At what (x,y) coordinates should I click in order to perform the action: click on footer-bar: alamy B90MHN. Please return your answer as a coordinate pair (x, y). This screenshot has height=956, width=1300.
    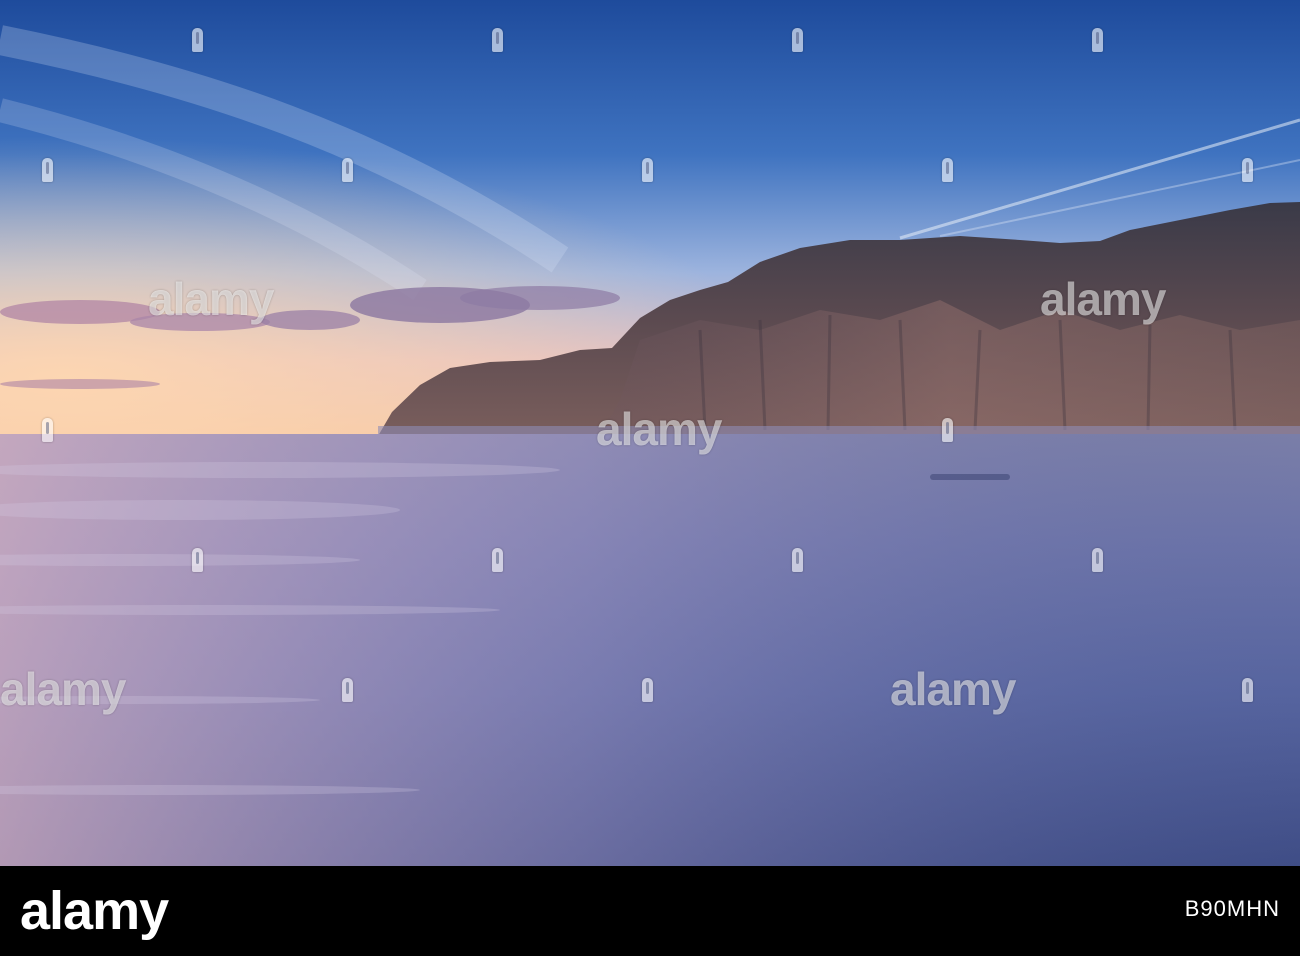
    Looking at the image, I should click on (650, 911).